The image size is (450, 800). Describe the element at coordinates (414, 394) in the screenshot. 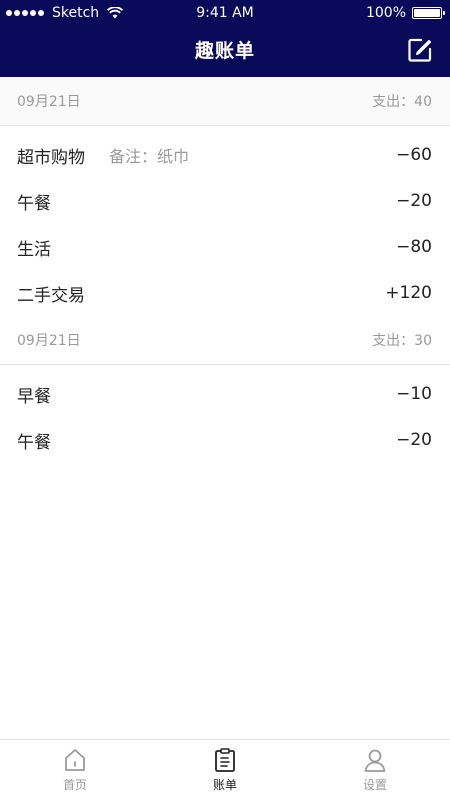

I see `bill-amount: −10` at that location.